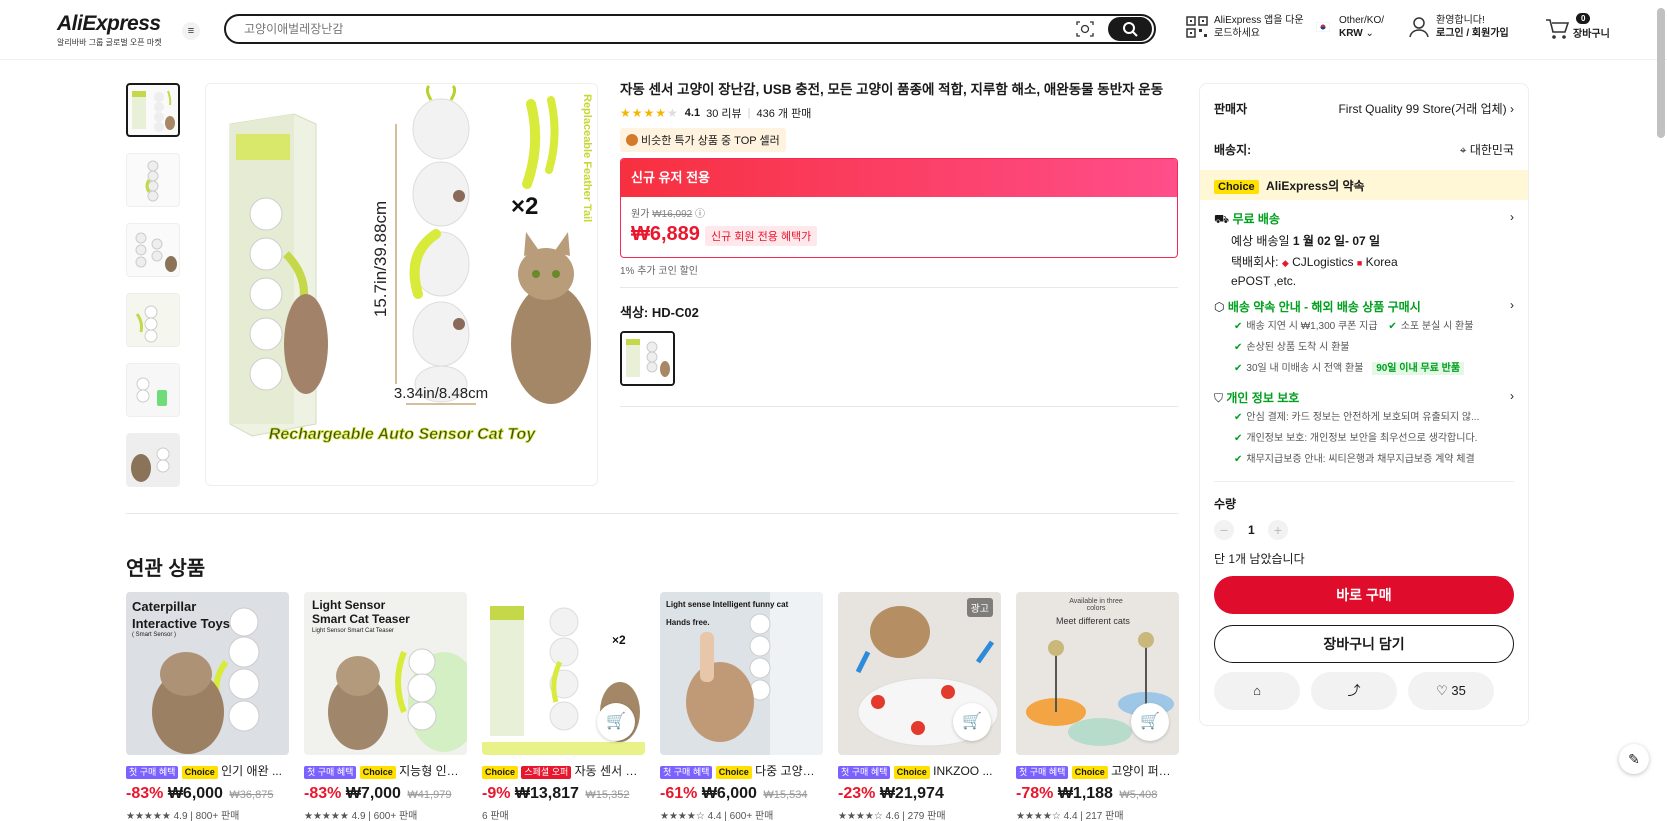  I want to click on seller-row: 판매자 First Quality 99 Store(거래 업체) ›, so click(1364, 108).